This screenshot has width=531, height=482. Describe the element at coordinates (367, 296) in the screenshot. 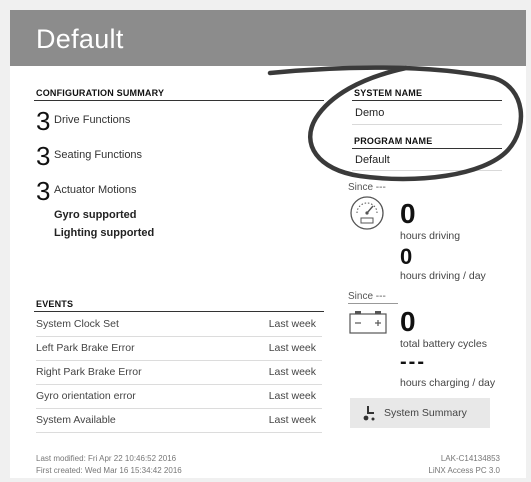

I see `since-battery-label: Since ---` at that location.